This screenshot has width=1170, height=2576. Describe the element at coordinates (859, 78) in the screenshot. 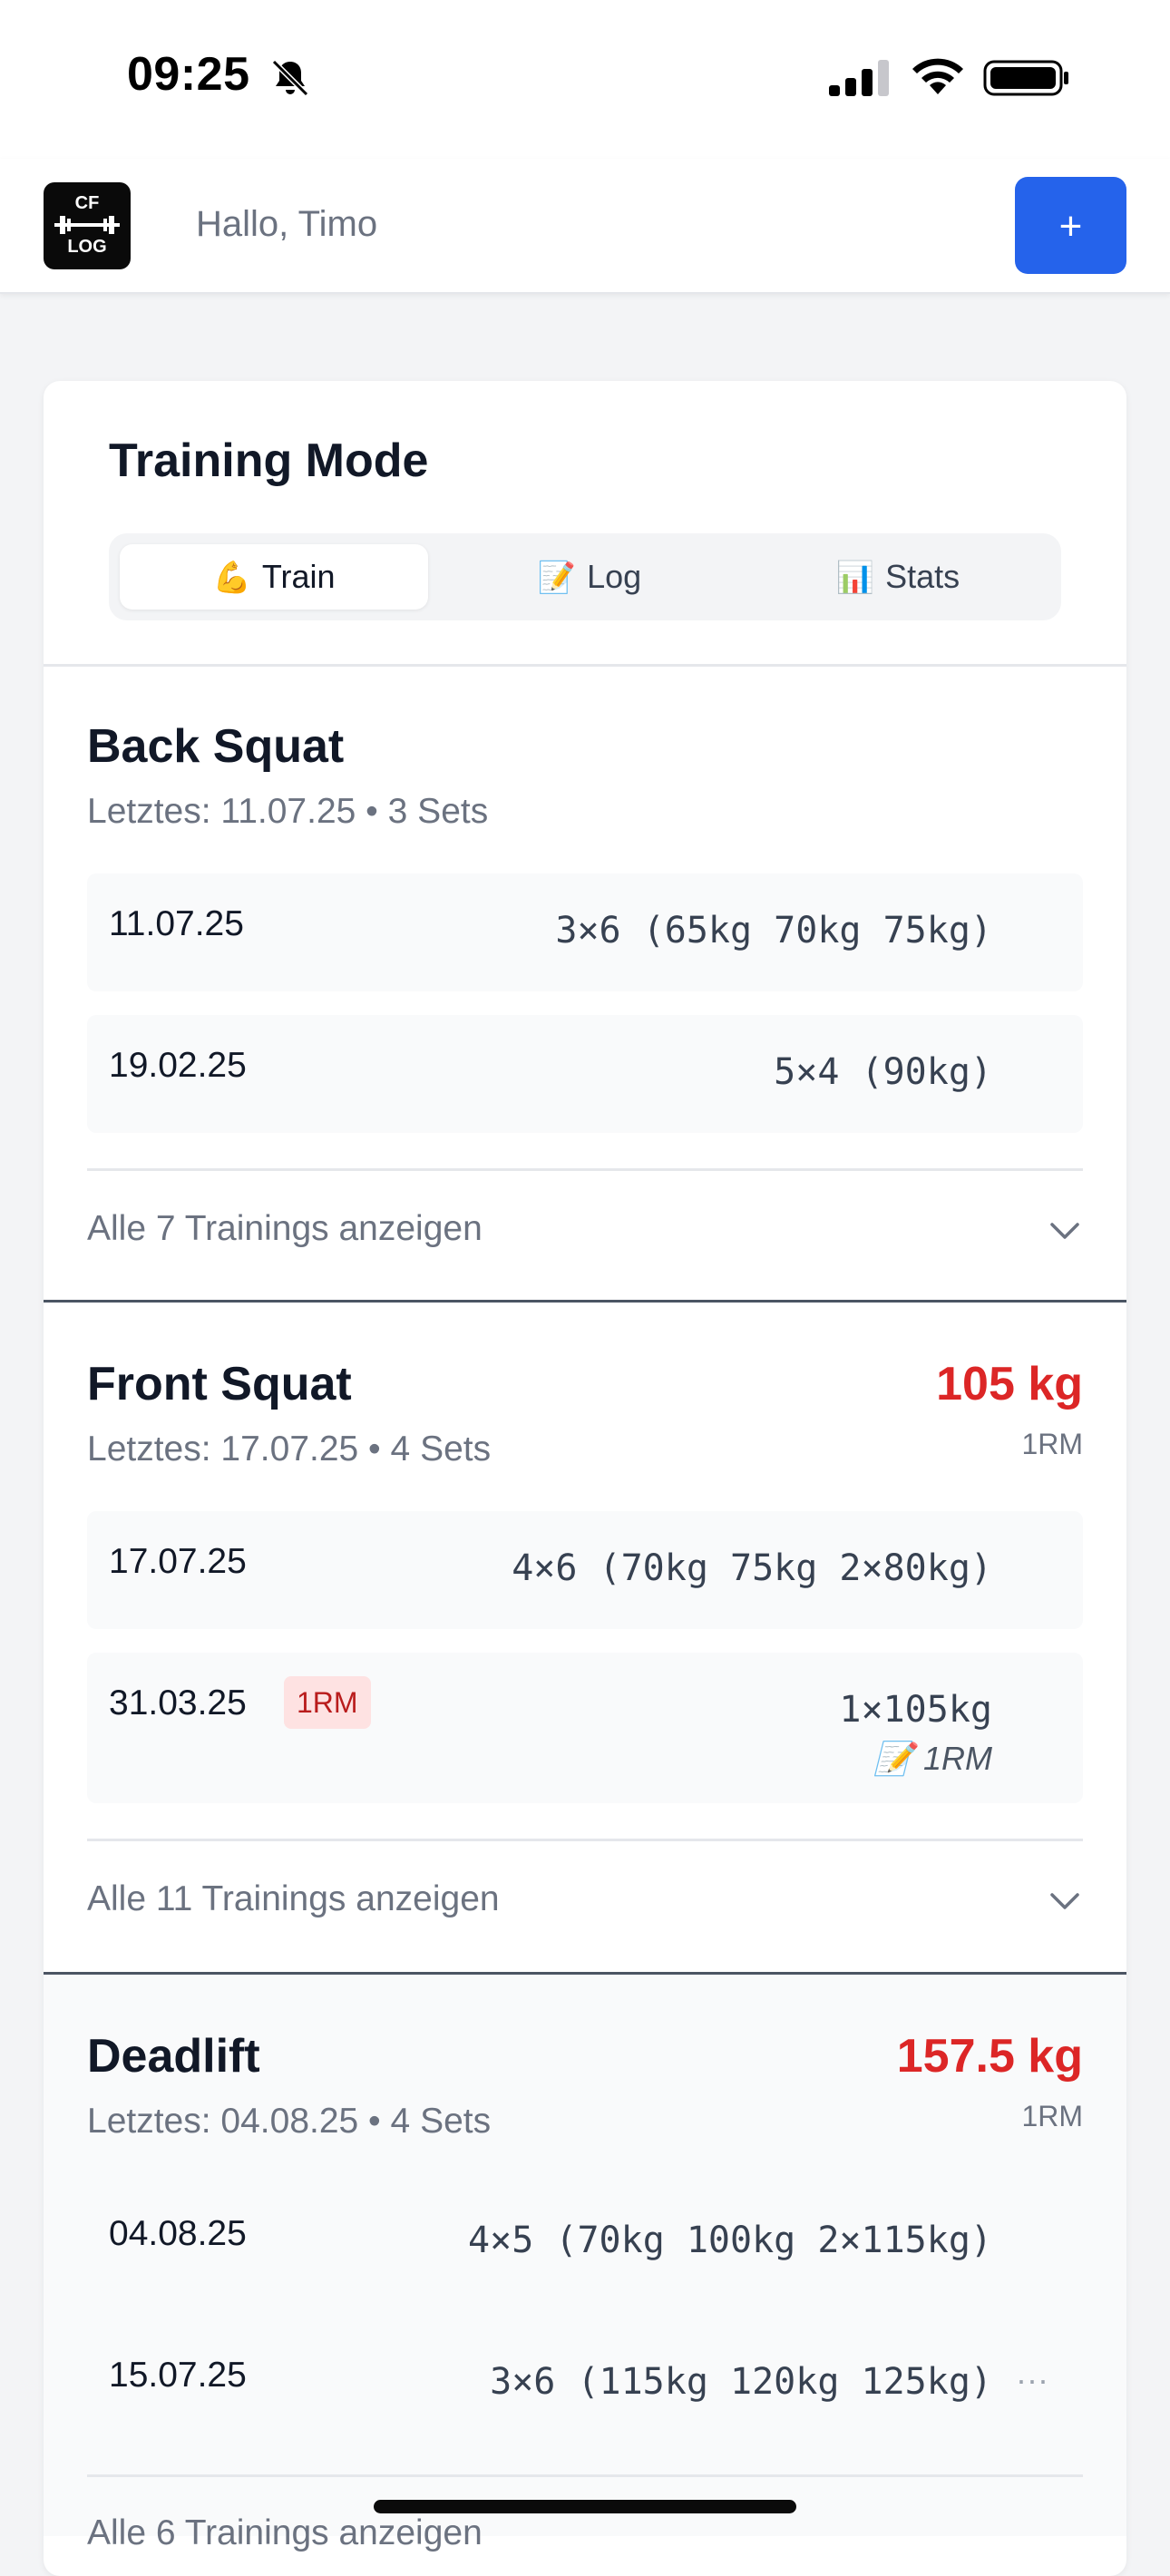

I see `cellular-signal-icon` at that location.